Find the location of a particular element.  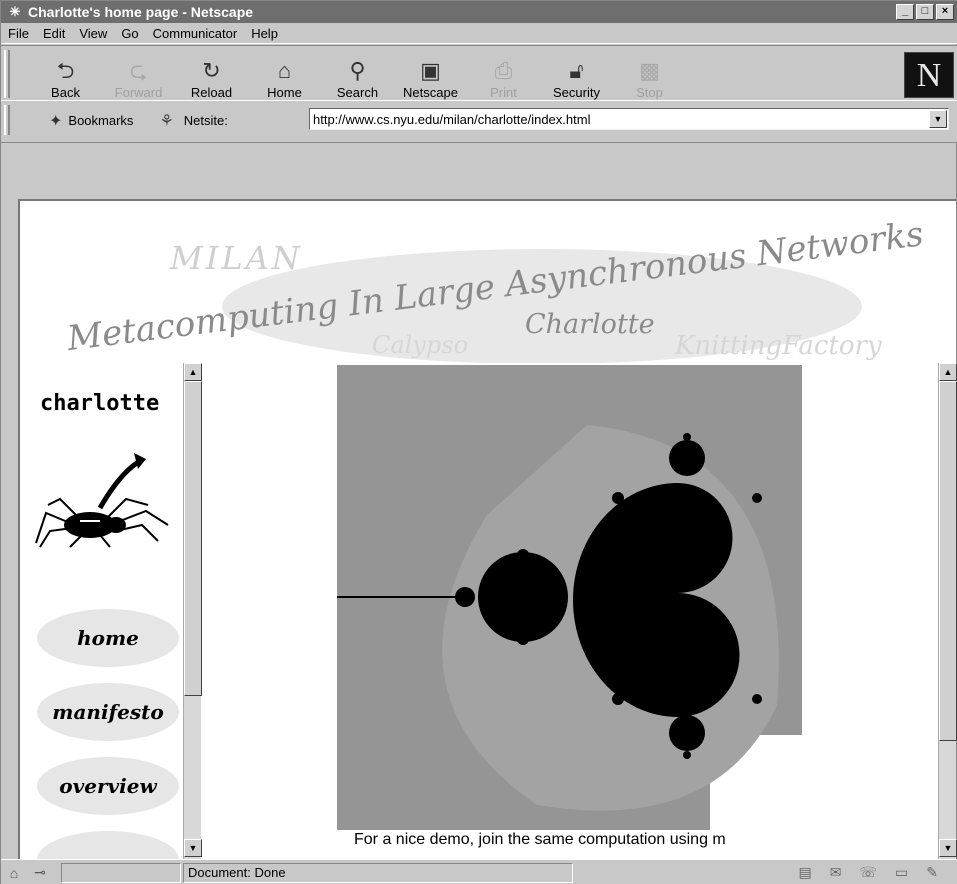

security-status-icon: ⌂ is located at coordinates (14, 873).